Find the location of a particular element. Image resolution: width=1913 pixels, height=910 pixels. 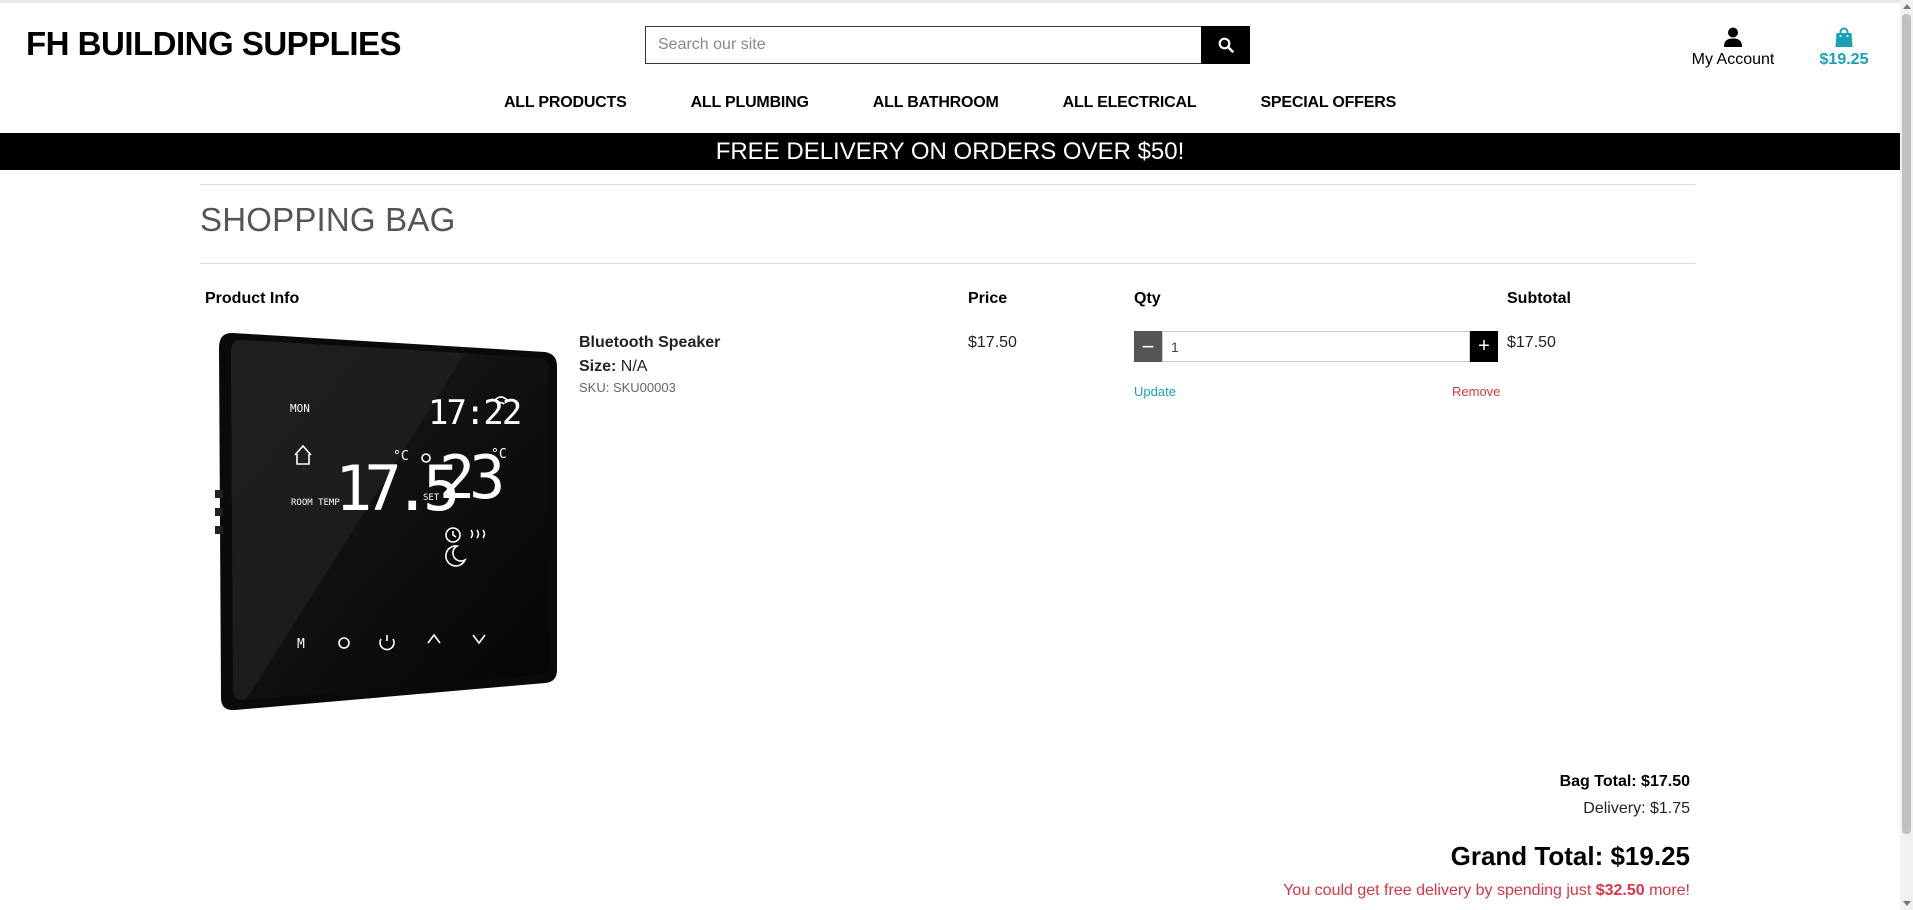

shopping-bag-icon is located at coordinates (1844, 37).